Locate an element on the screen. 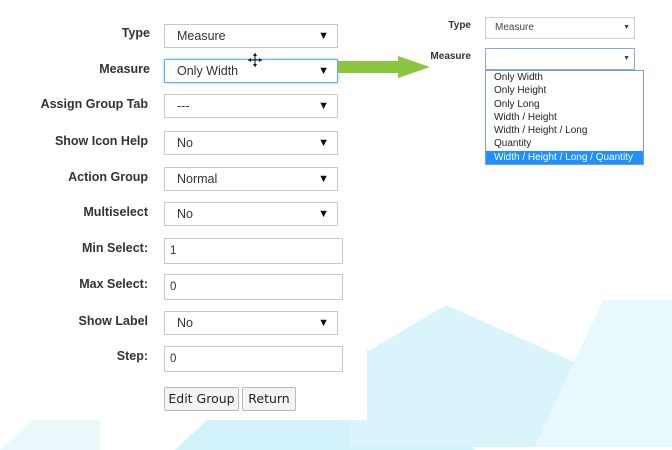 This screenshot has height=450, width=672. dropdown-option: Quantity is located at coordinates (564, 143).